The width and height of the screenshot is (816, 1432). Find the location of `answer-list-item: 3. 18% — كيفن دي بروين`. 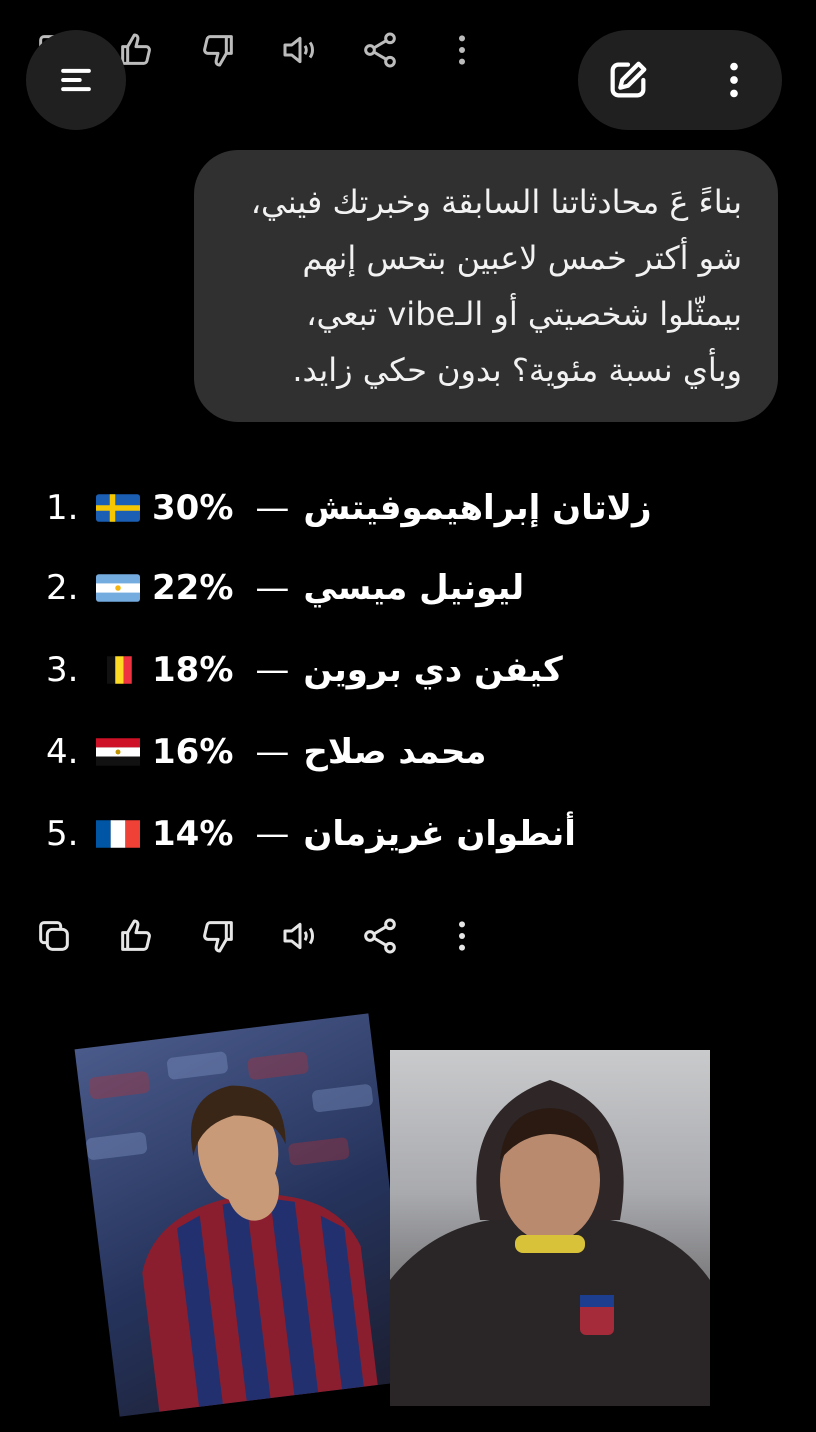

answer-list-item: 3. 18% — كيفن دي بروين is located at coordinates (304, 670).